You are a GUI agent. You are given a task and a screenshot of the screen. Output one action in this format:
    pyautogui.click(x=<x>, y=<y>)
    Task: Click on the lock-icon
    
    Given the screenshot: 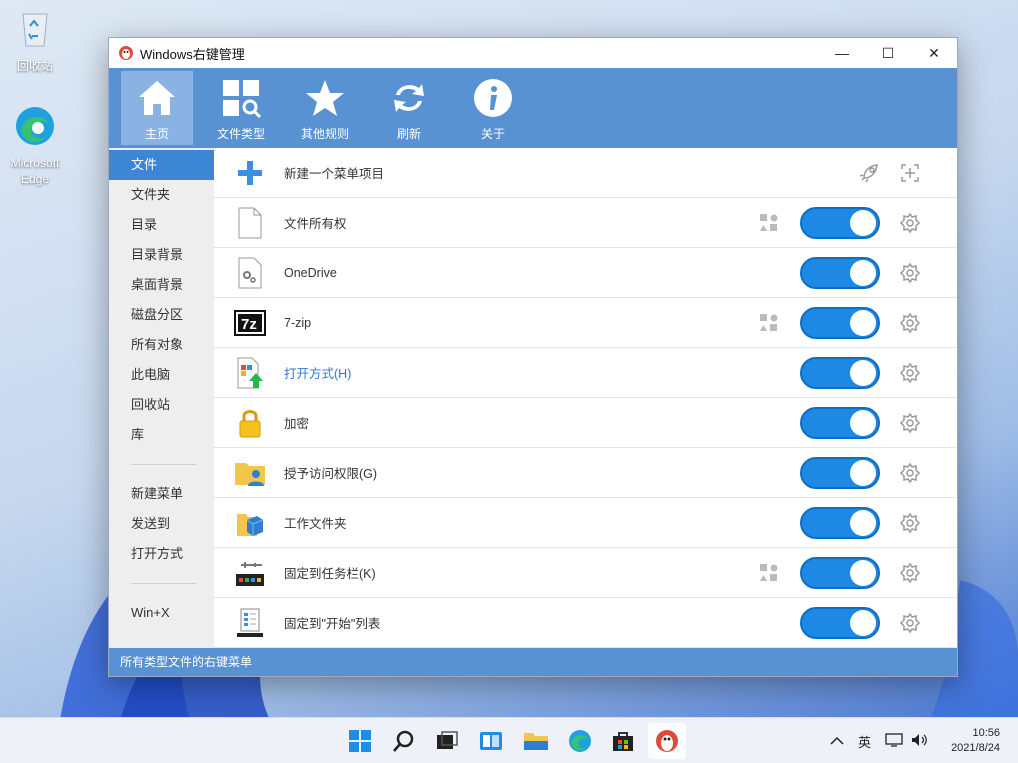 What is the action you would take?
    pyautogui.click(x=250, y=423)
    